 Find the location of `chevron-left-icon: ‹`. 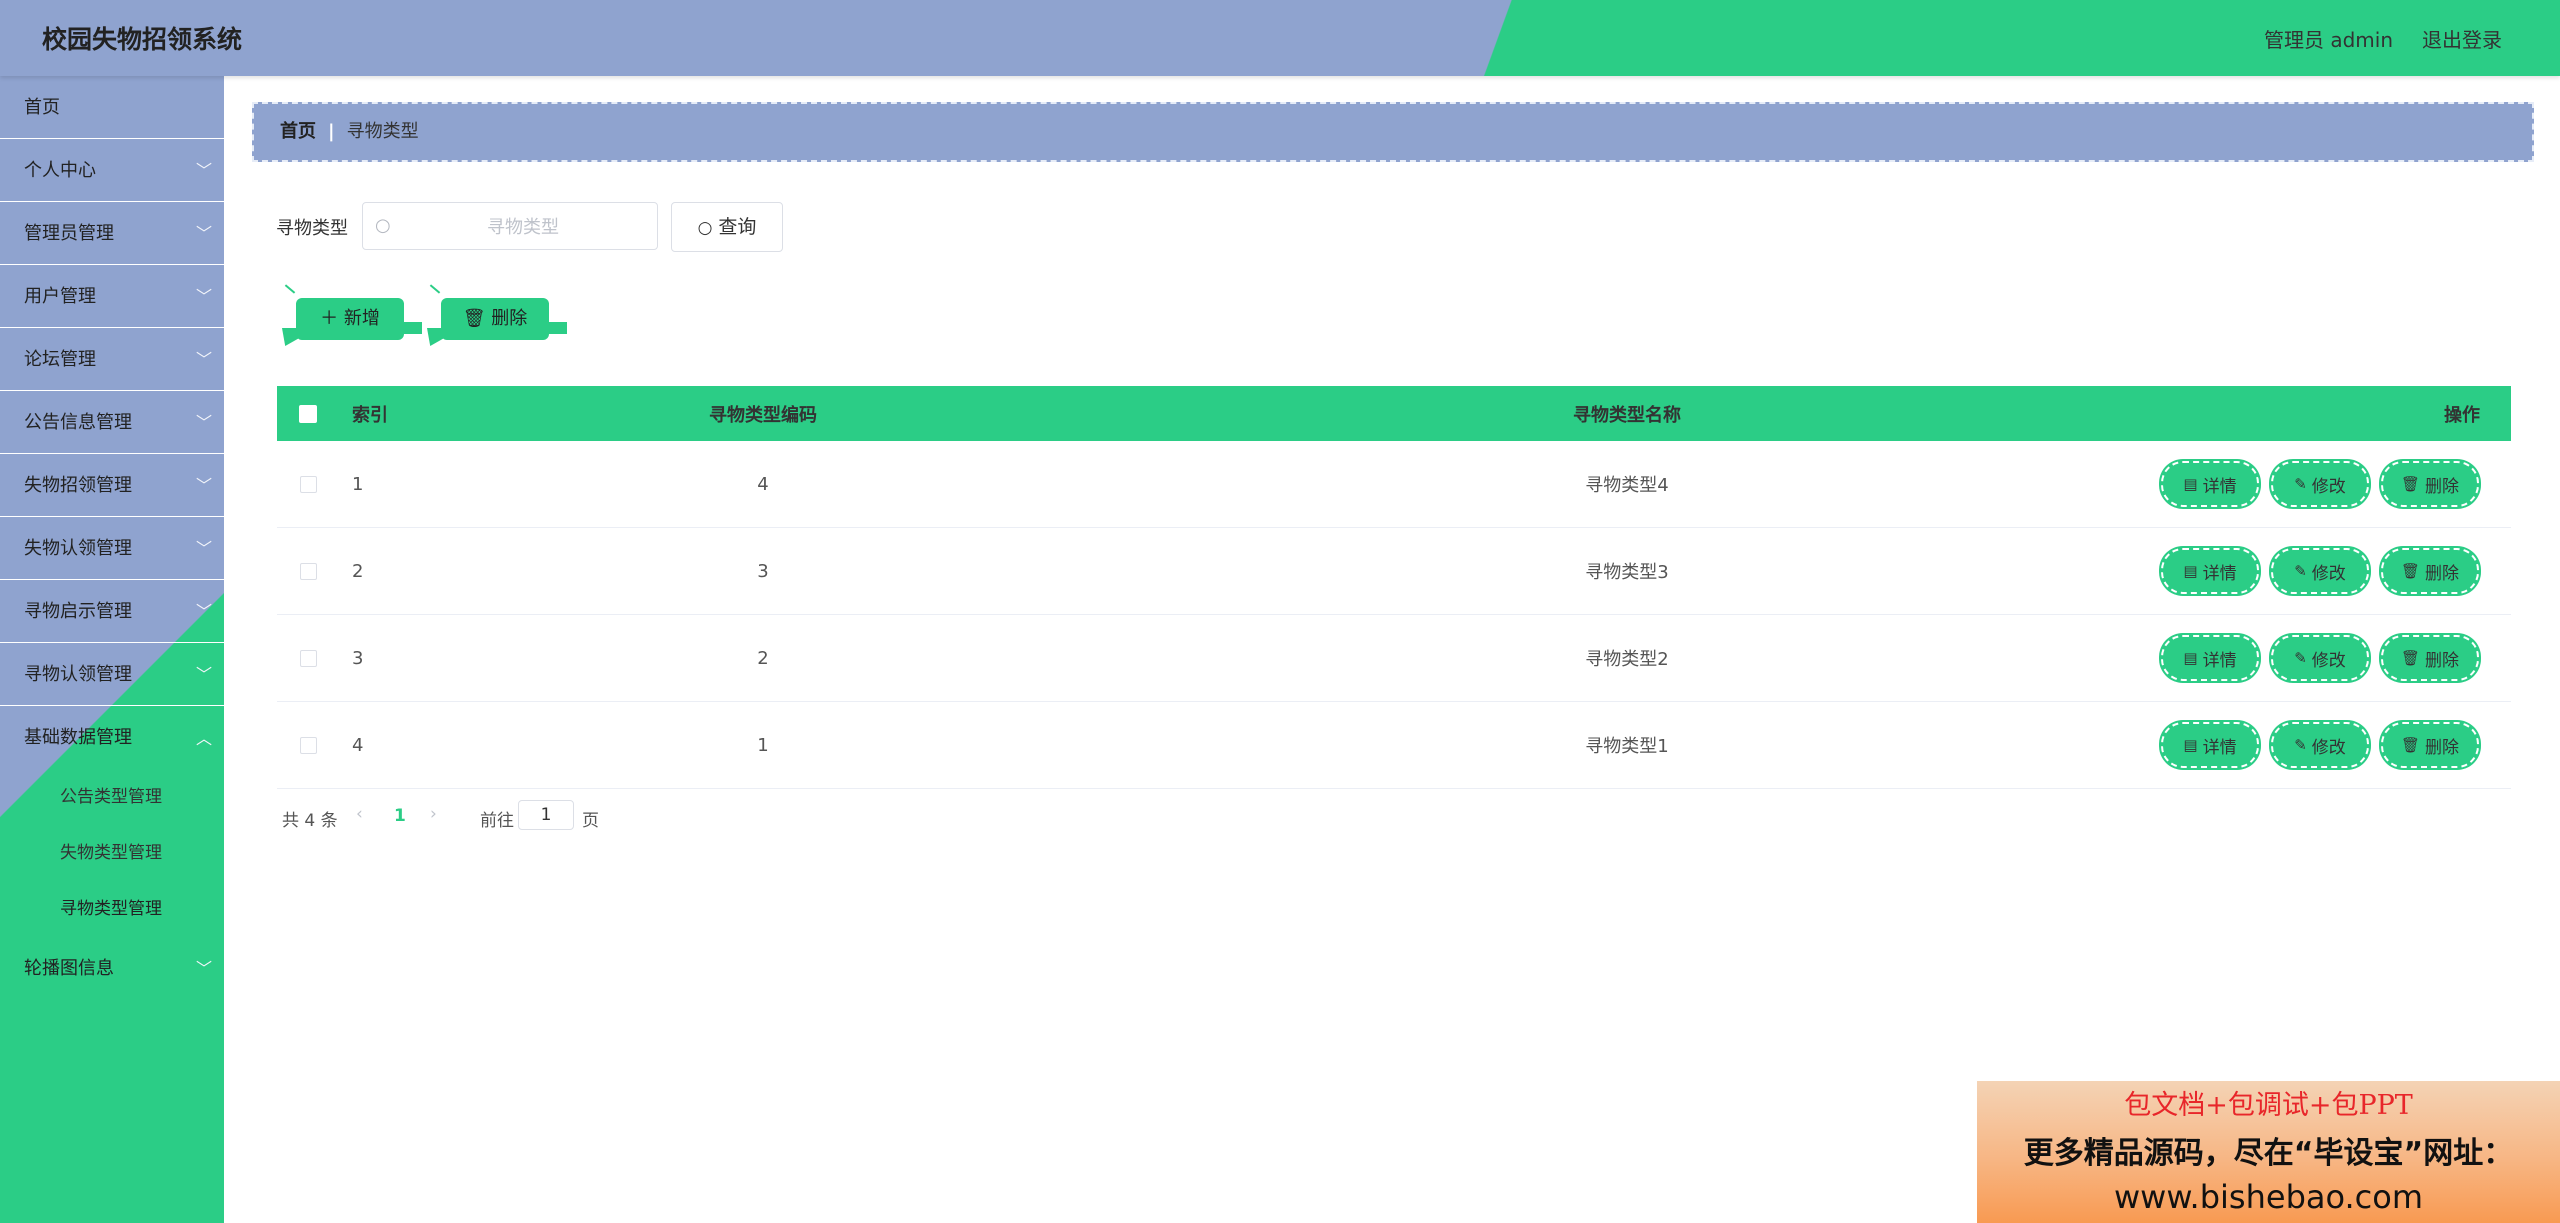

chevron-left-icon: ‹ is located at coordinates (359, 814).